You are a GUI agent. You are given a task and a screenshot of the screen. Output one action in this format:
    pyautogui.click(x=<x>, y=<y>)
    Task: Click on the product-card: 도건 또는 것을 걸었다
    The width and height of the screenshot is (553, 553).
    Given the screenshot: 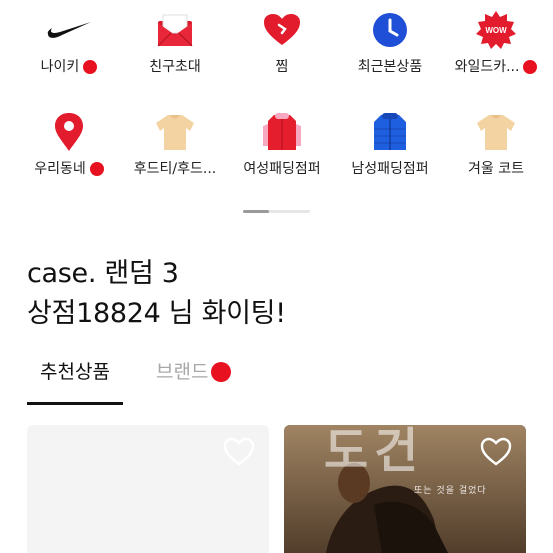 What is the action you would take?
    pyautogui.click(x=405, y=489)
    